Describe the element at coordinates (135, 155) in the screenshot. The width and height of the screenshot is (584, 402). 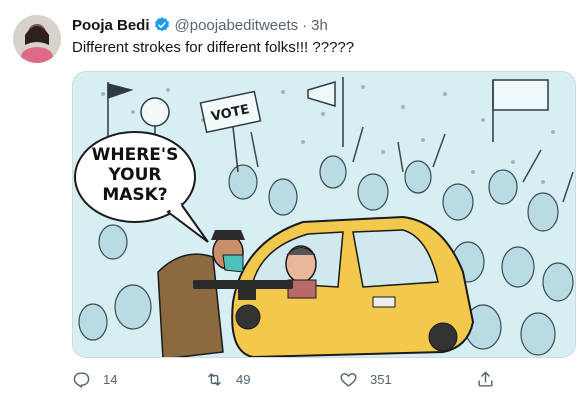
I see `speech-bubble-line-1: WHERE'S` at that location.